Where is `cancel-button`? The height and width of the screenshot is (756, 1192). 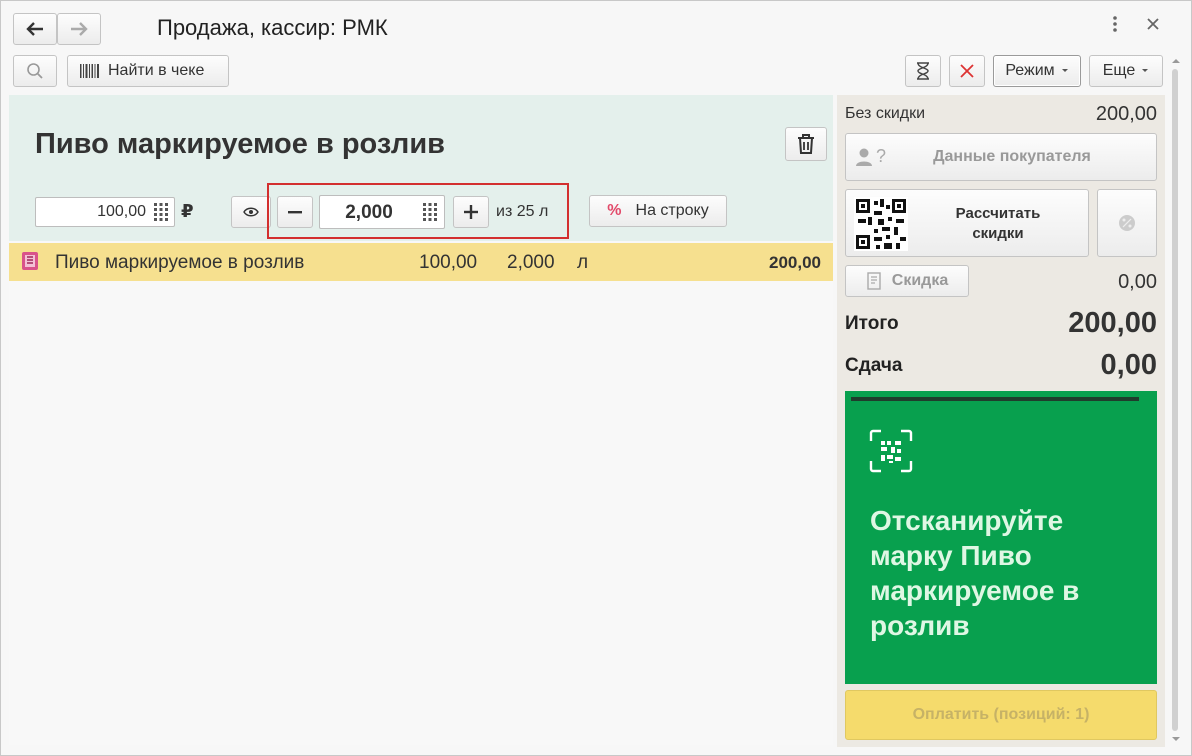
cancel-button is located at coordinates (967, 71).